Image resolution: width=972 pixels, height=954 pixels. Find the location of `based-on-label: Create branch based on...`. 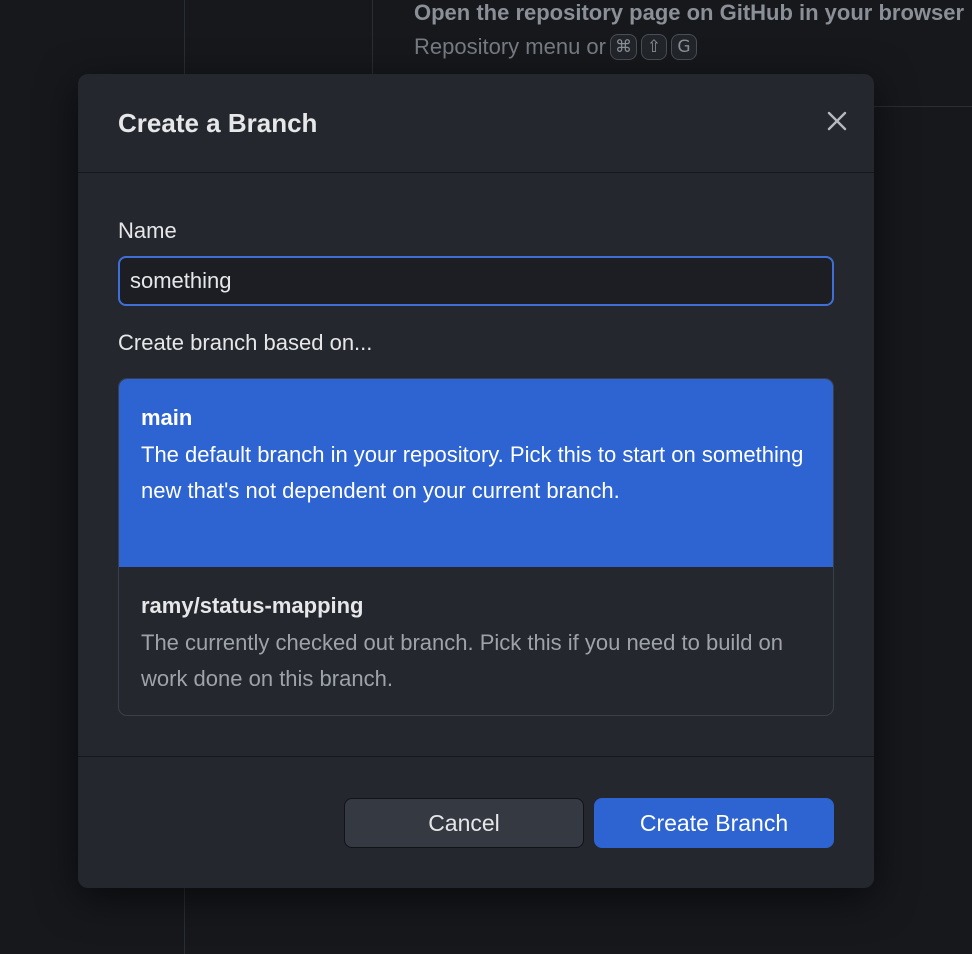

based-on-label: Create branch based on... is located at coordinates (245, 342).